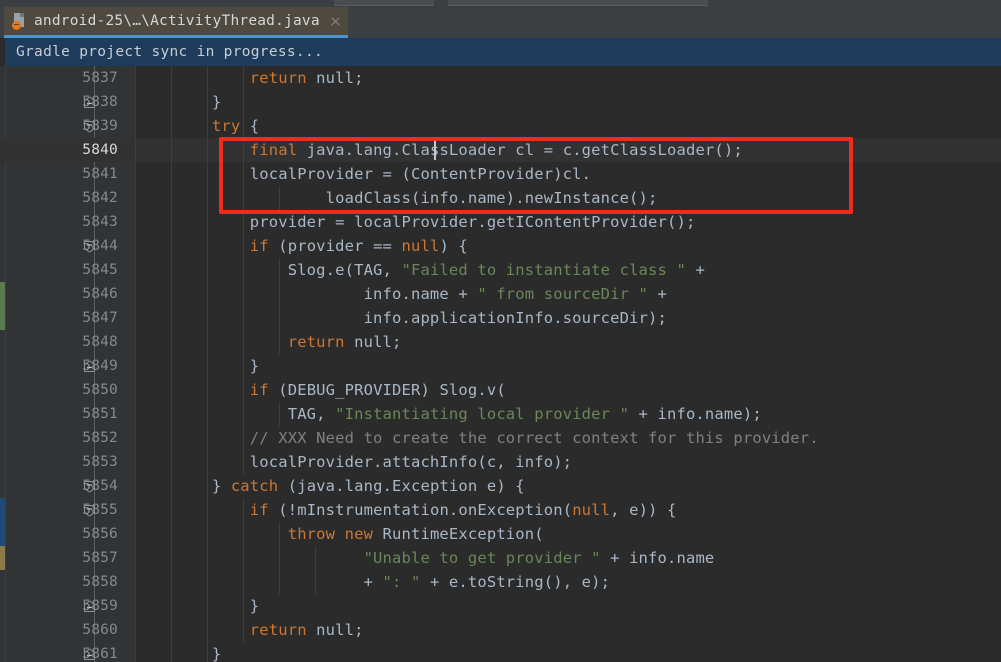 The width and height of the screenshot is (1001, 662). I want to click on java-file-icon, so click(19, 21).